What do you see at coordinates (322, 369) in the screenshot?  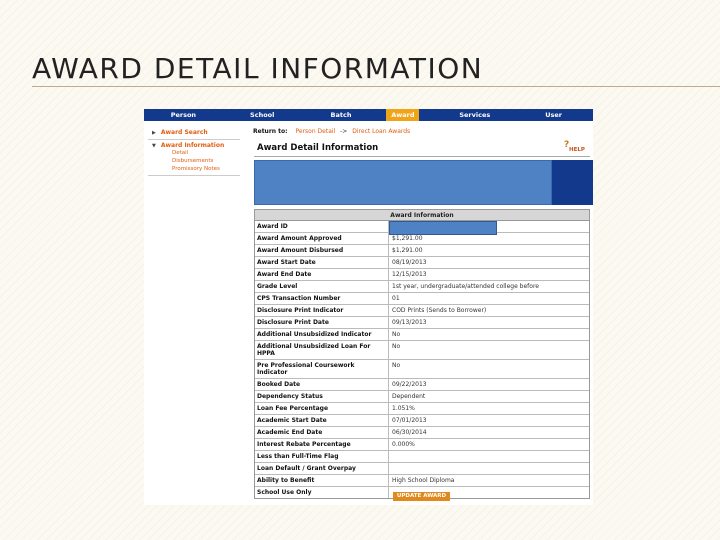 I see `row-label: Pre Professional Coursework Indicator` at bounding box center [322, 369].